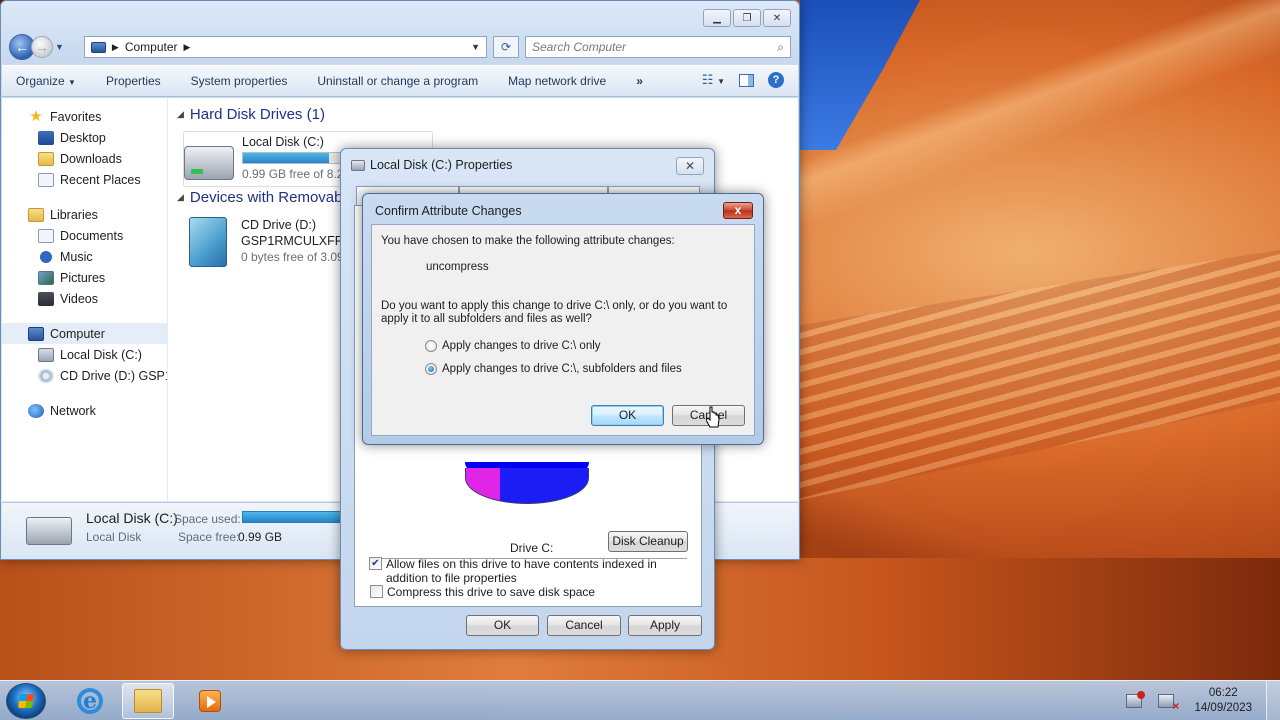 The width and height of the screenshot is (1280, 720). What do you see at coordinates (46, 158) in the screenshot?
I see `downloads-folder-icon` at bounding box center [46, 158].